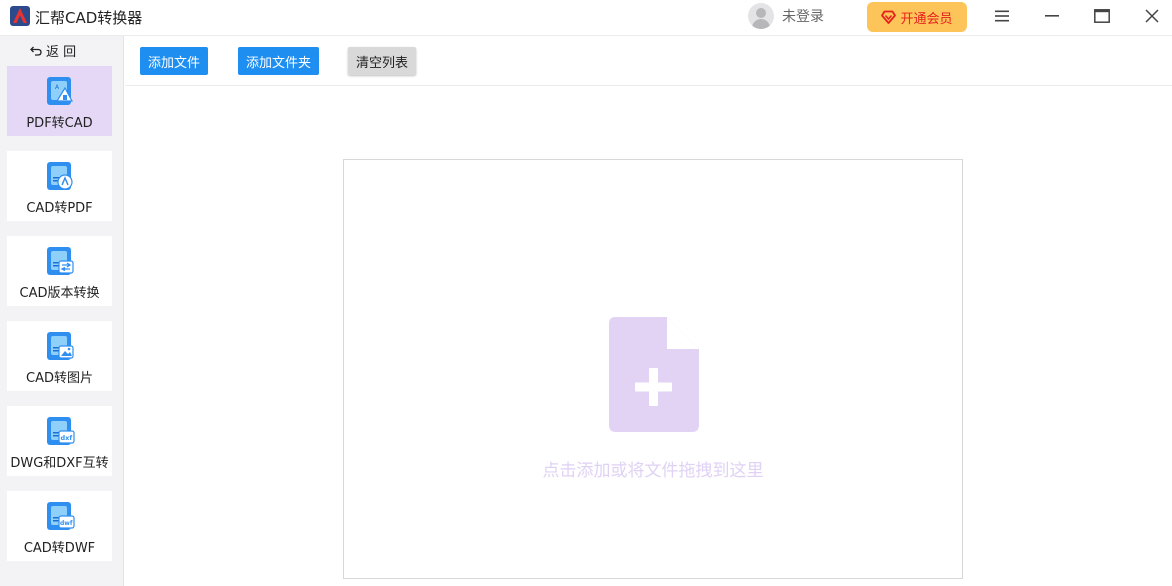  I want to click on sidebar-item-label: CAD版本转换, so click(59, 293).